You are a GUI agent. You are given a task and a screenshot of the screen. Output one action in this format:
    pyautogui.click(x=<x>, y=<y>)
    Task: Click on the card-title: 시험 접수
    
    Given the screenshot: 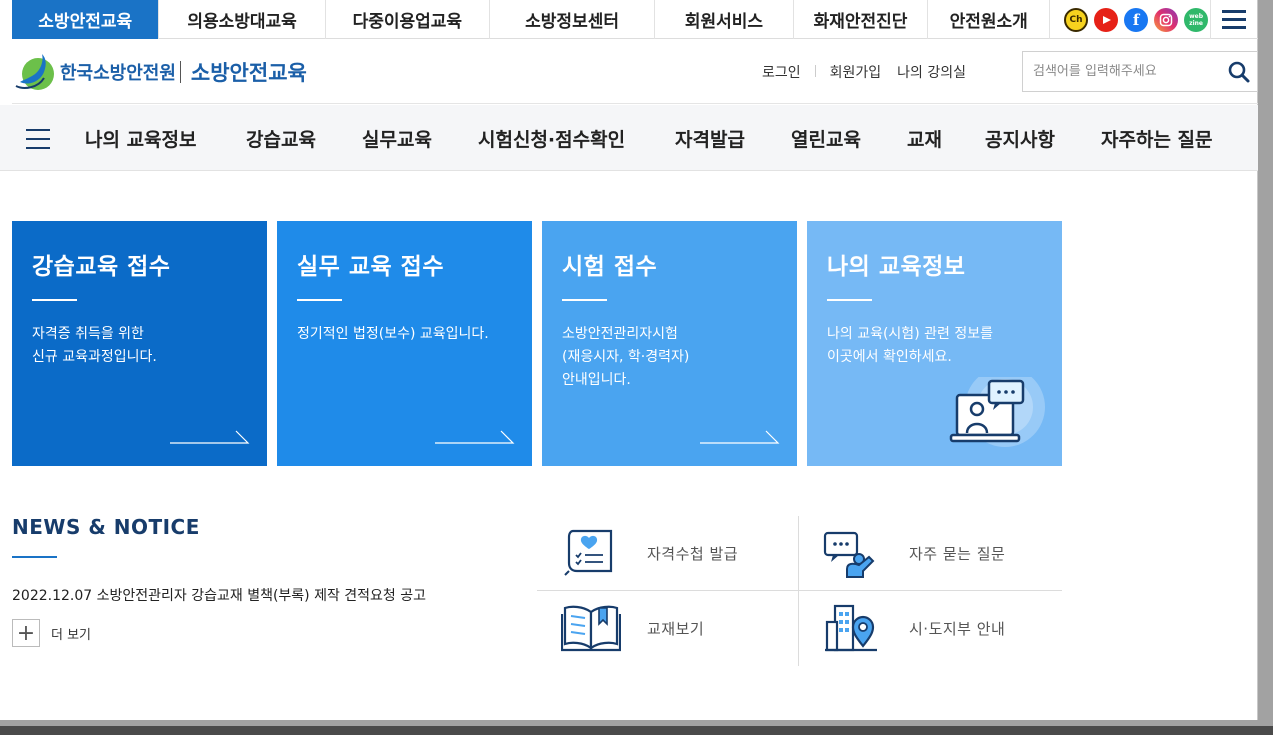 What is the action you would take?
    pyautogui.click(x=610, y=267)
    